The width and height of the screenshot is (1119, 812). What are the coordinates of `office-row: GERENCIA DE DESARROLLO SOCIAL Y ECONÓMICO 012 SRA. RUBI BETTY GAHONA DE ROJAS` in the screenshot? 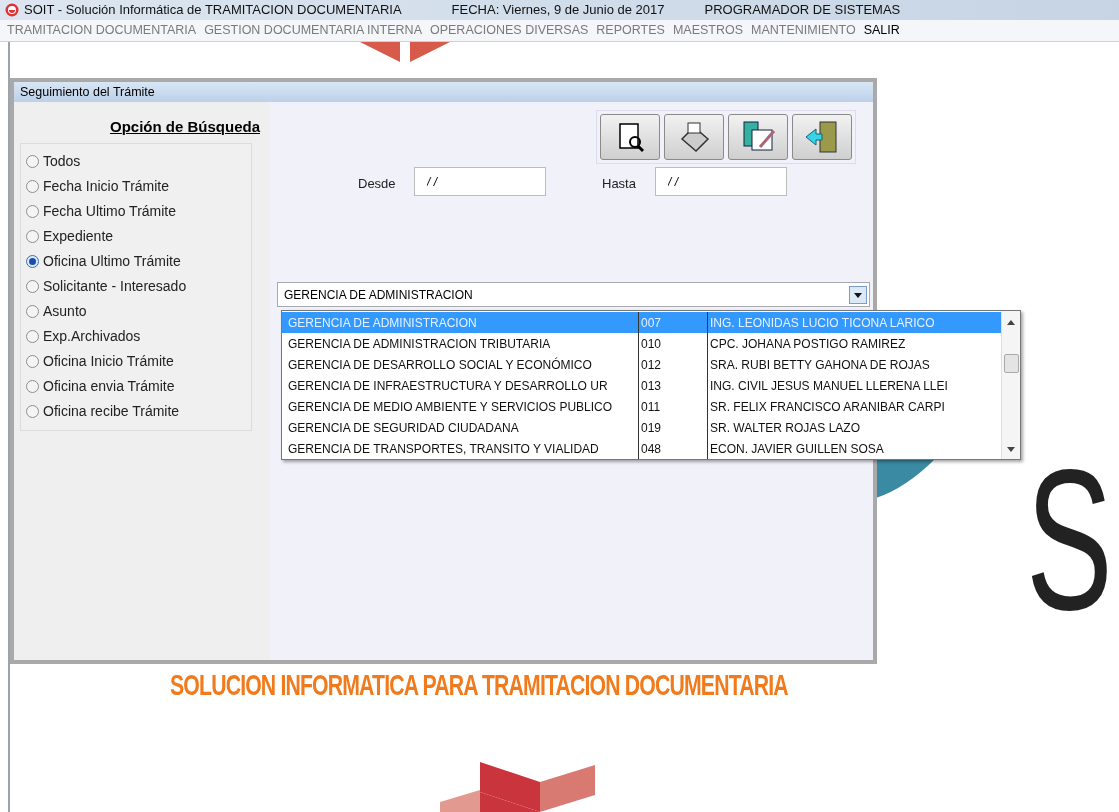 It's located at (641, 364).